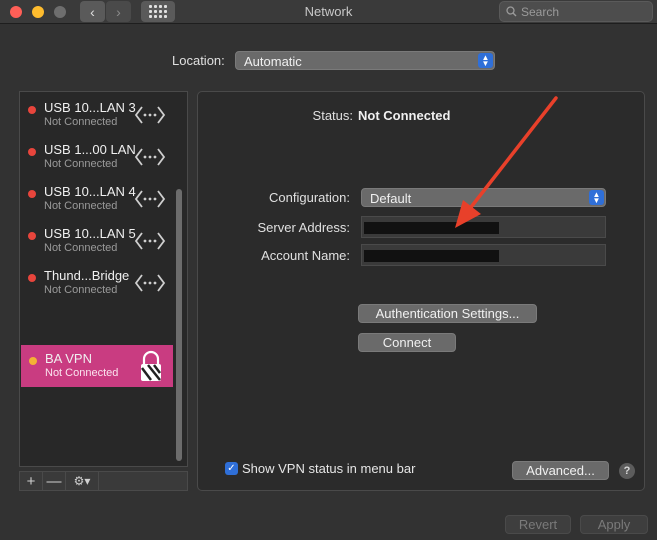 The height and width of the screenshot is (540, 657). I want to click on search-input, so click(581, 11).